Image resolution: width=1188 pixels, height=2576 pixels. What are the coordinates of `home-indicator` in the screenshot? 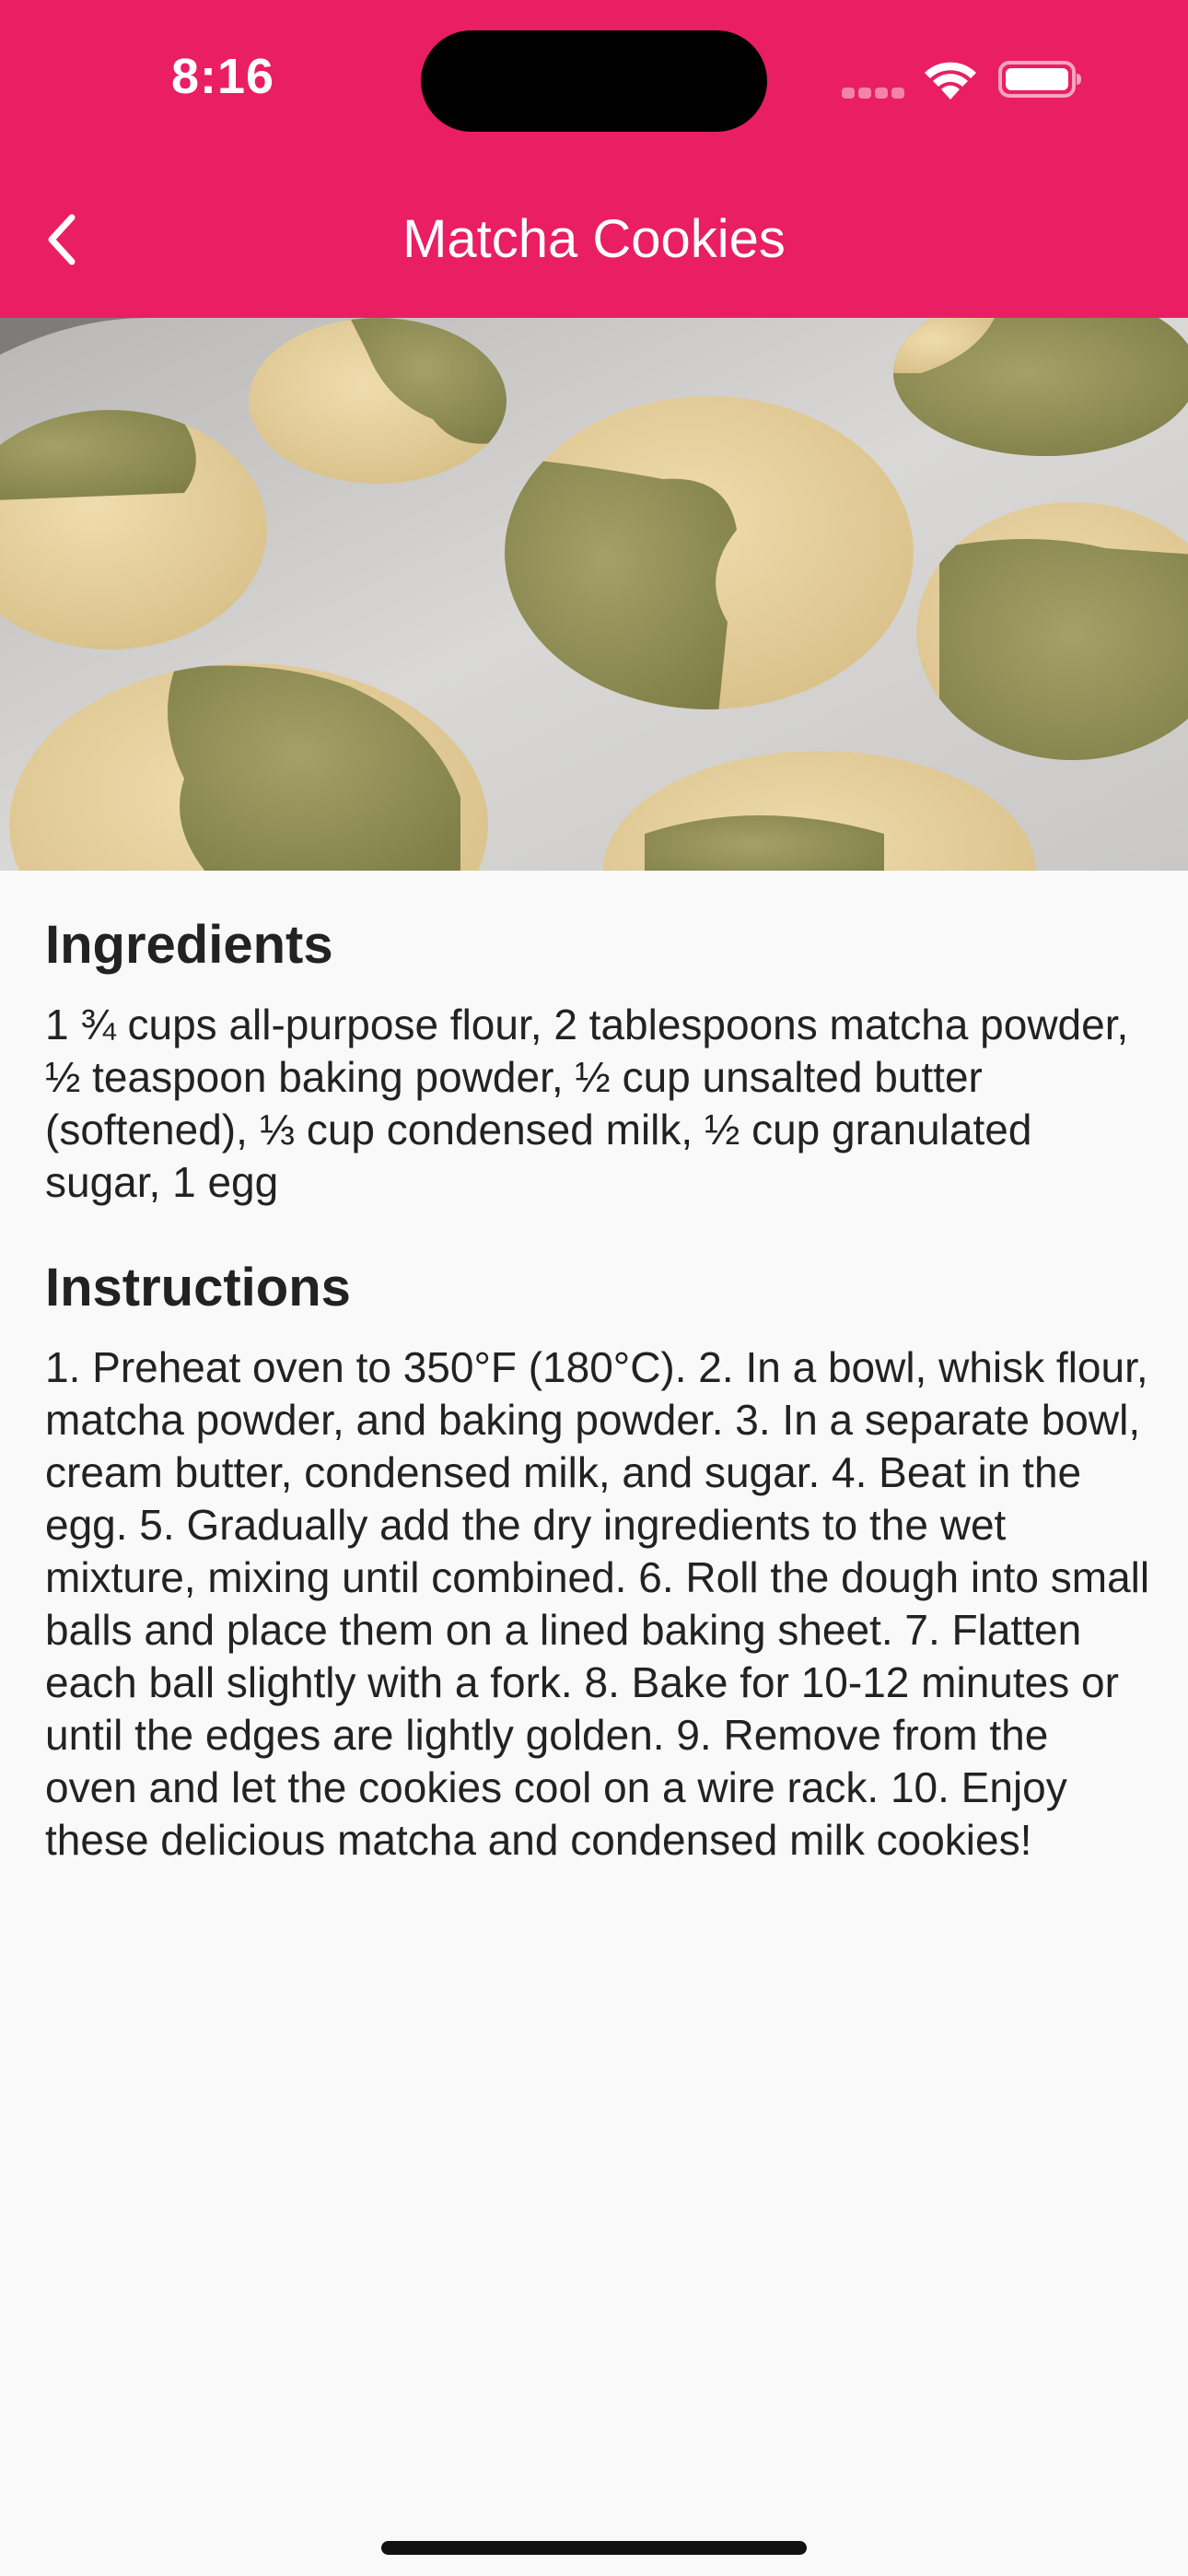 It's located at (594, 2548).